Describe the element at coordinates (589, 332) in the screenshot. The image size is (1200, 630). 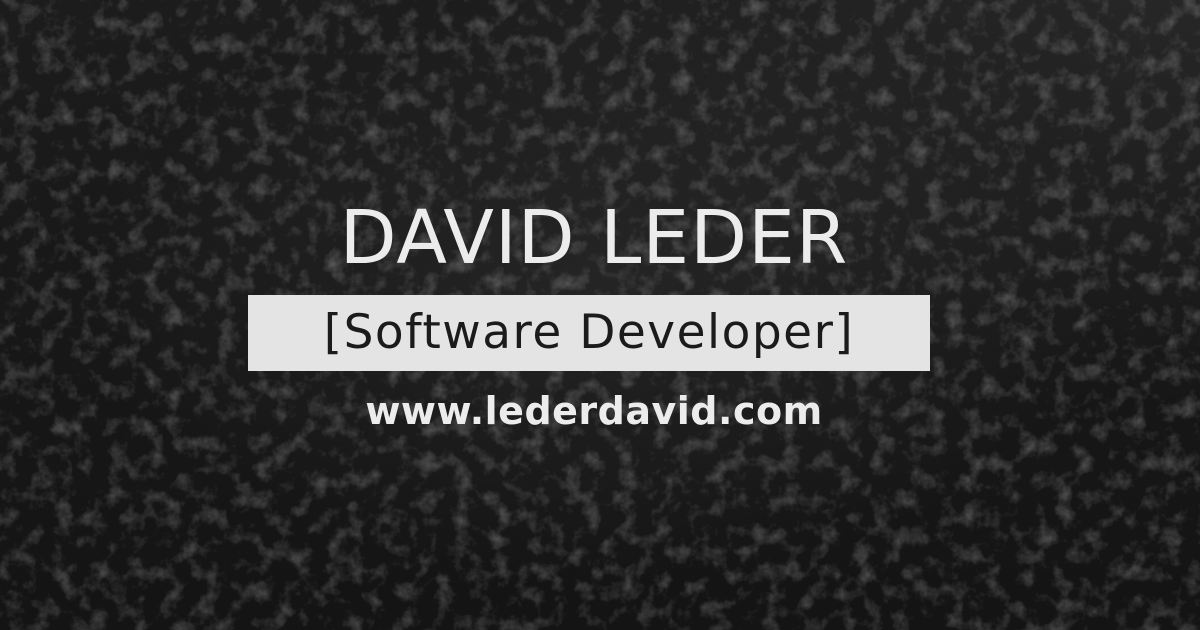
I see `job-title: [Software Developer]` at that location.